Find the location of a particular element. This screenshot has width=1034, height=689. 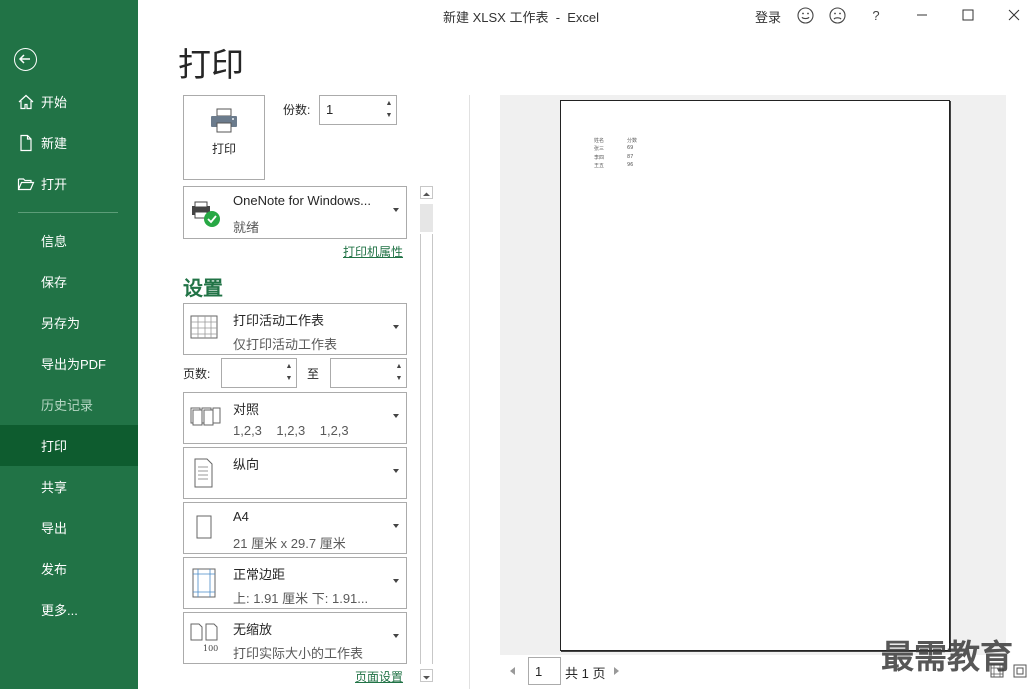

sidebar-item-label: 新建 is located at coordinates (54, 143).